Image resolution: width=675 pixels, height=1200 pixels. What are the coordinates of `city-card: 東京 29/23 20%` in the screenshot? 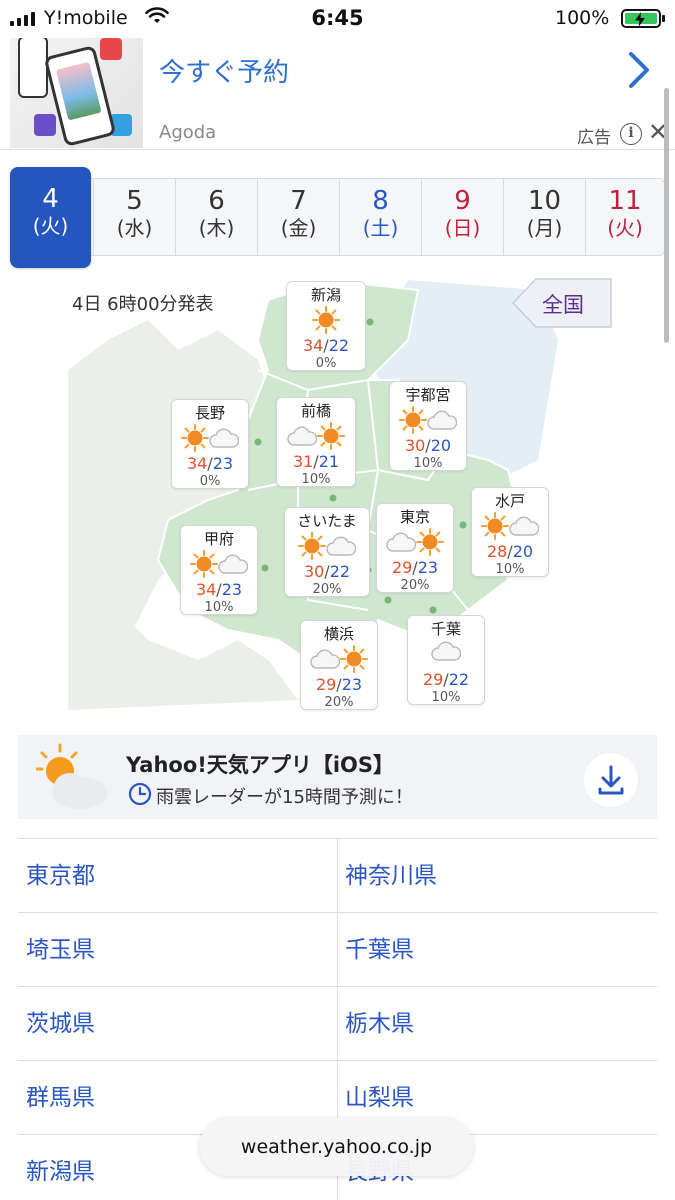 It's located at (415, 548).